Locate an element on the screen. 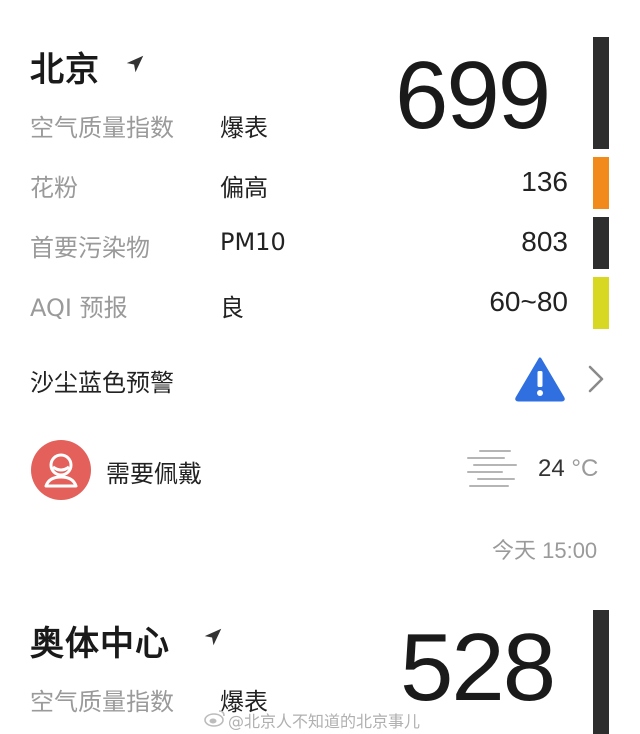  pollen-label: 花粉 is located at coordinates (54, 188).